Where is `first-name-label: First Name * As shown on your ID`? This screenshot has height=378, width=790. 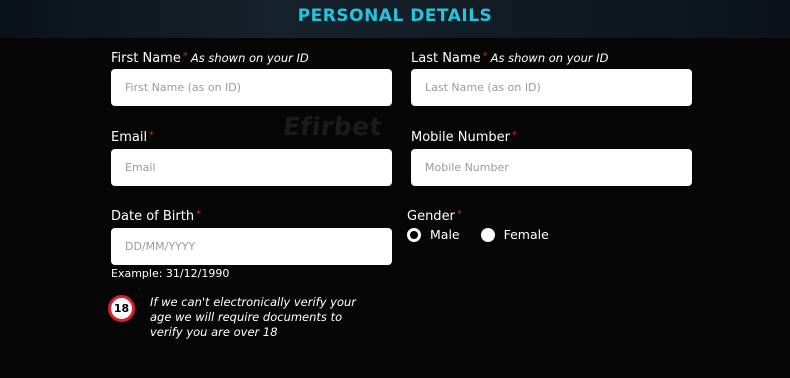 first-name-label: First Name * As shown on your ID is located at coordinates (210, 58).